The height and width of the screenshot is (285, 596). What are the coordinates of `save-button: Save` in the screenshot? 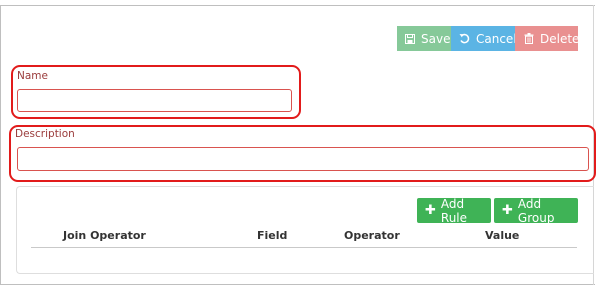 It's located at (424, 38).